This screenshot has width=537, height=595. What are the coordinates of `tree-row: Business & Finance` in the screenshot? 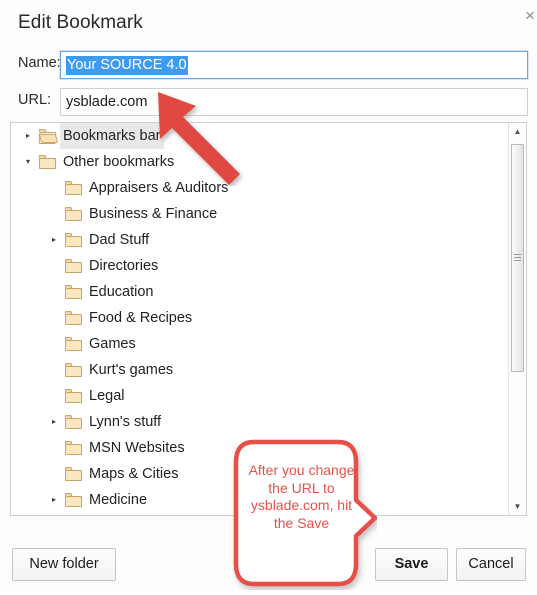 It's located at (259, 214).